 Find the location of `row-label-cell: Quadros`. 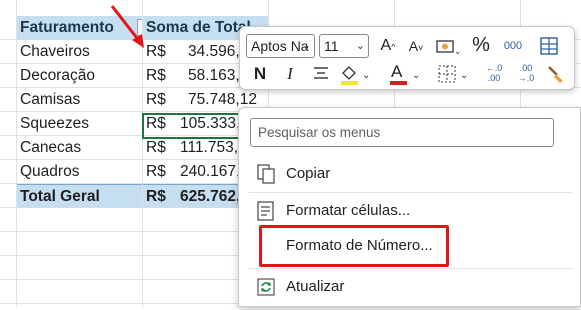

row-label-cell: Quadros is located at coordinates (79, 172).